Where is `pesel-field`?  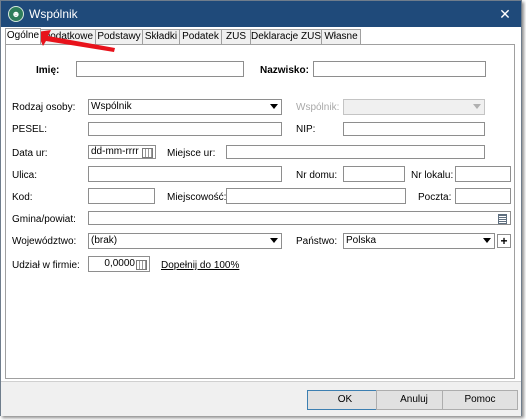
pesel-field is located at coordinates (185, 129).